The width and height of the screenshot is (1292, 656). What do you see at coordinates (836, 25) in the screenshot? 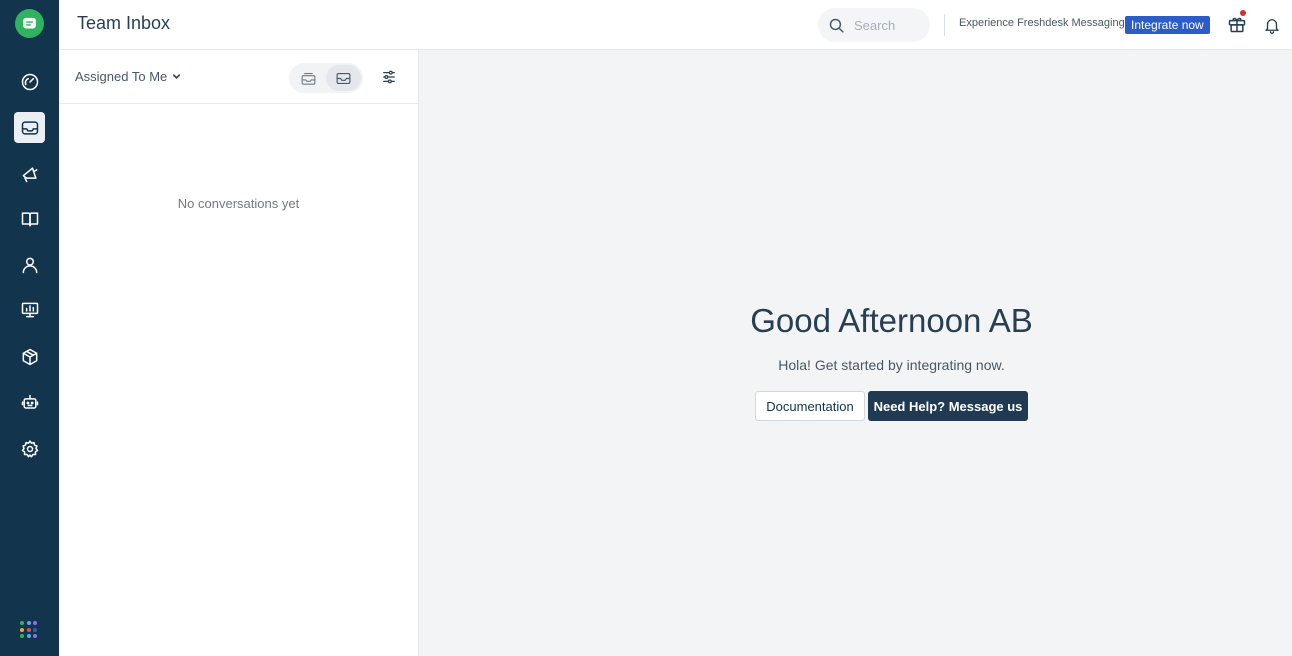
I see `search-icon` at bounding box center [836, 25].